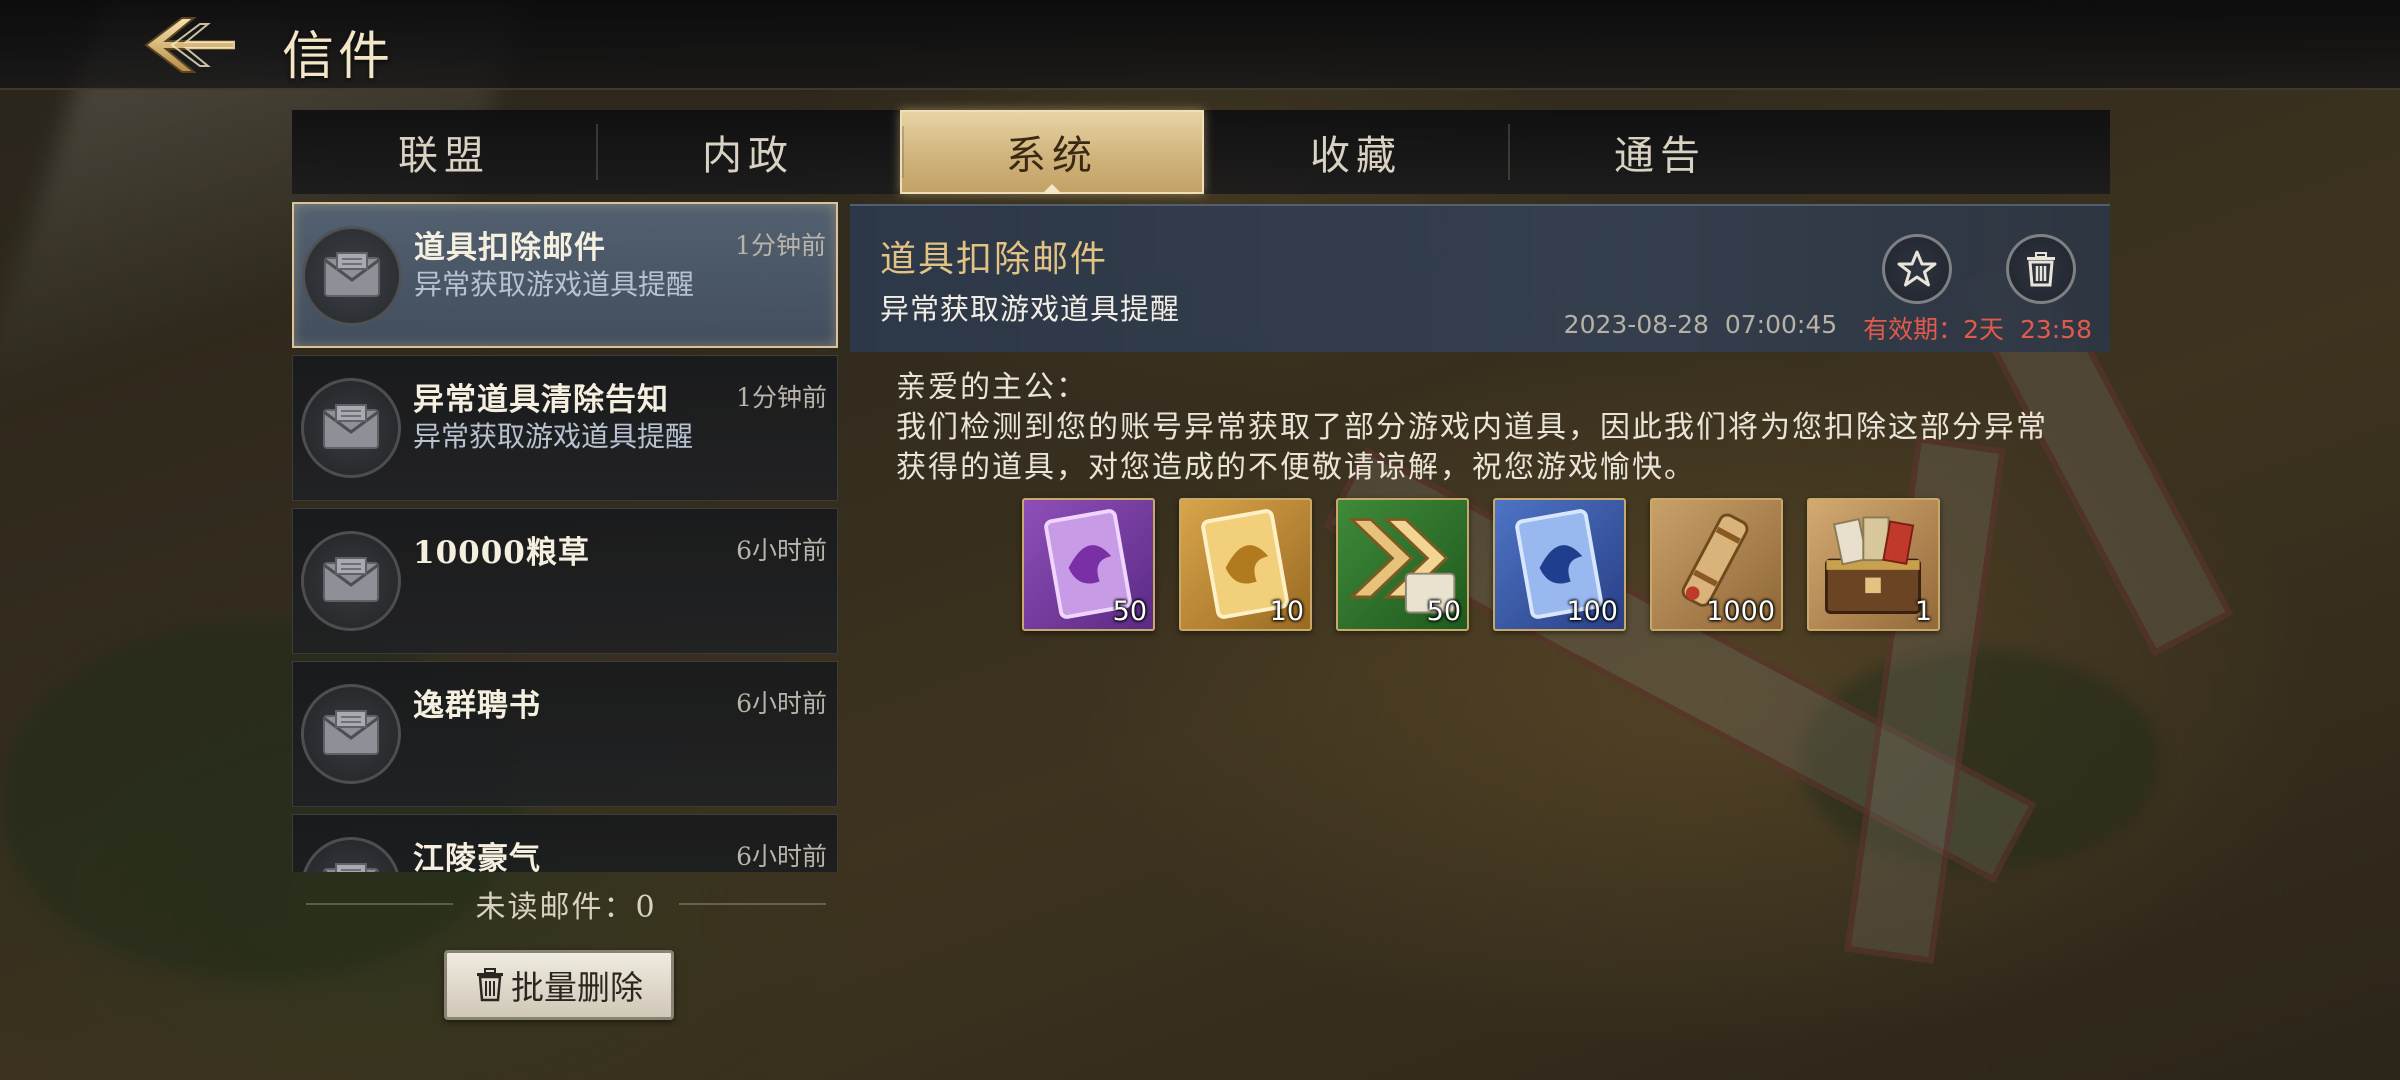 The height and width of the screenshot is (1080, 2400). Describe the element at coordinates (1559, 564) in the screenshot. I see `blue-card-icon: 100` at that location.